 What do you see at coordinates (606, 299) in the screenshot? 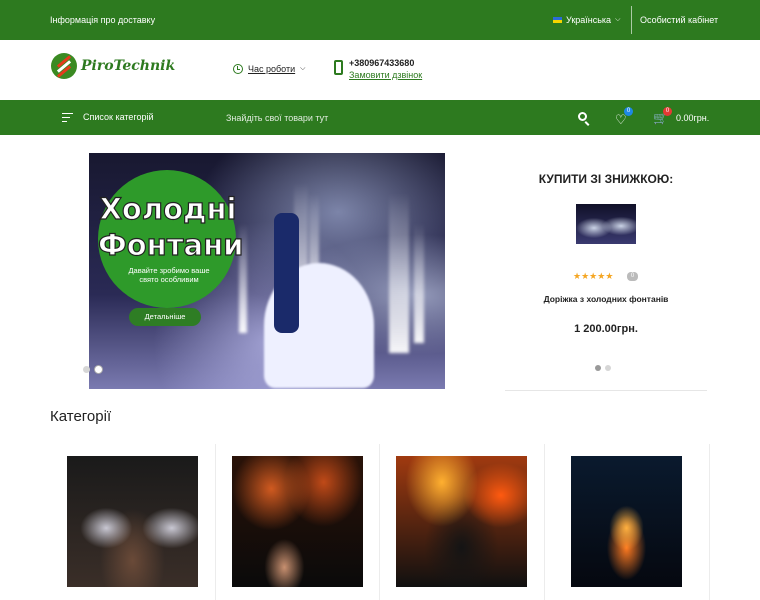
I see `sale-product-name: Доріжка з холодних фонтанів` at bounding box center [606, 299].